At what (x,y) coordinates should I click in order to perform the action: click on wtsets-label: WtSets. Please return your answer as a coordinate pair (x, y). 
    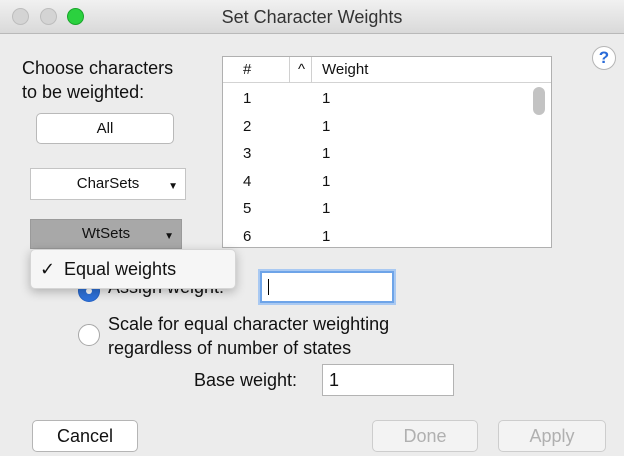
    Looking at the image, I should click on (106, 233).